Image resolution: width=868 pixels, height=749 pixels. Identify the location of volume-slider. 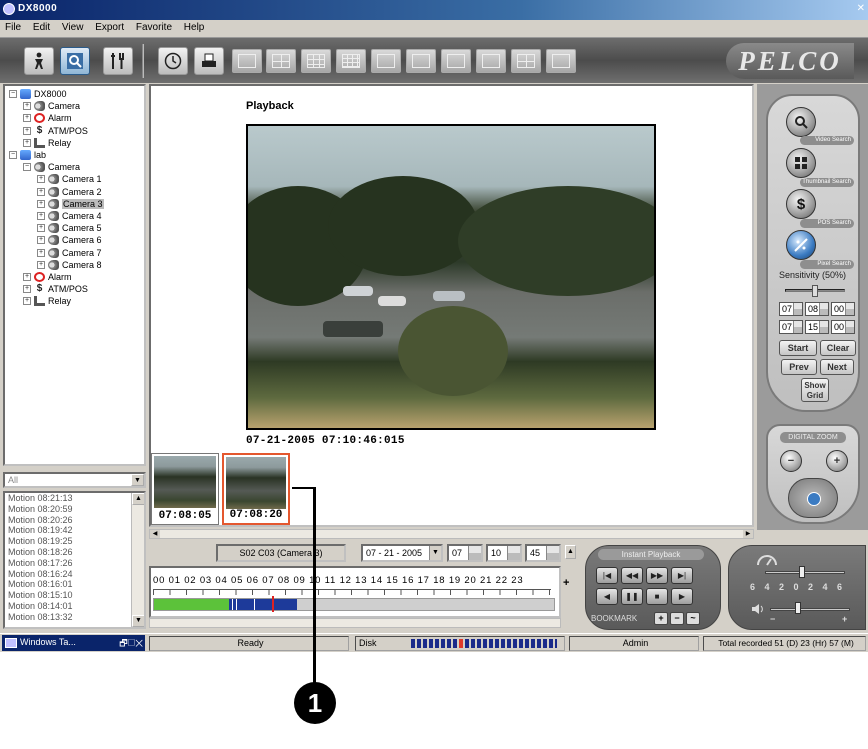
(810, 609).